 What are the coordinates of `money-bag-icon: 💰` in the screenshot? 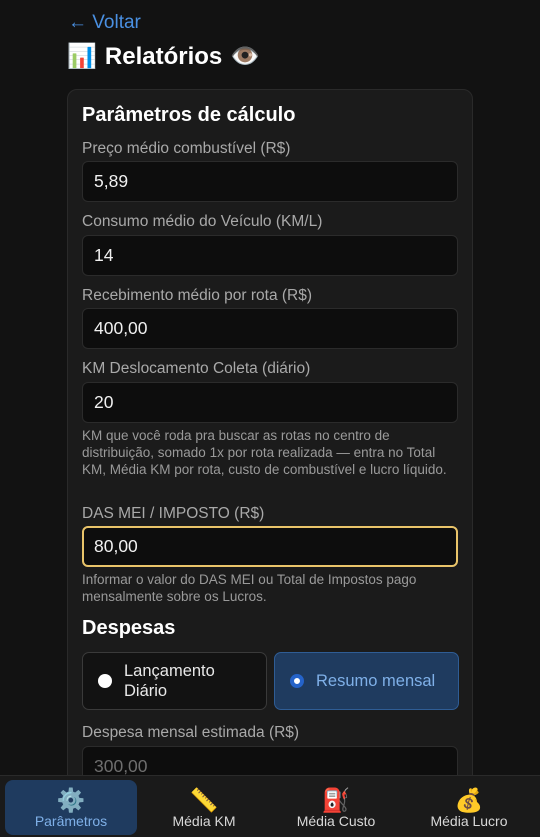 It's located at (469, 799).